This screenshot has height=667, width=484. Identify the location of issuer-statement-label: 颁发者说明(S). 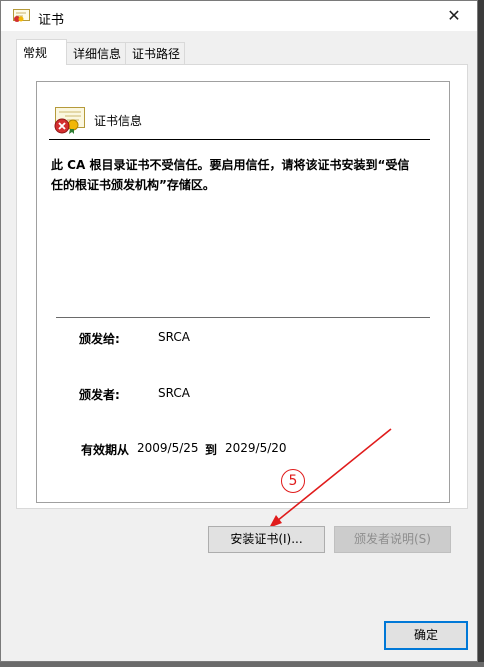
(392, 539).